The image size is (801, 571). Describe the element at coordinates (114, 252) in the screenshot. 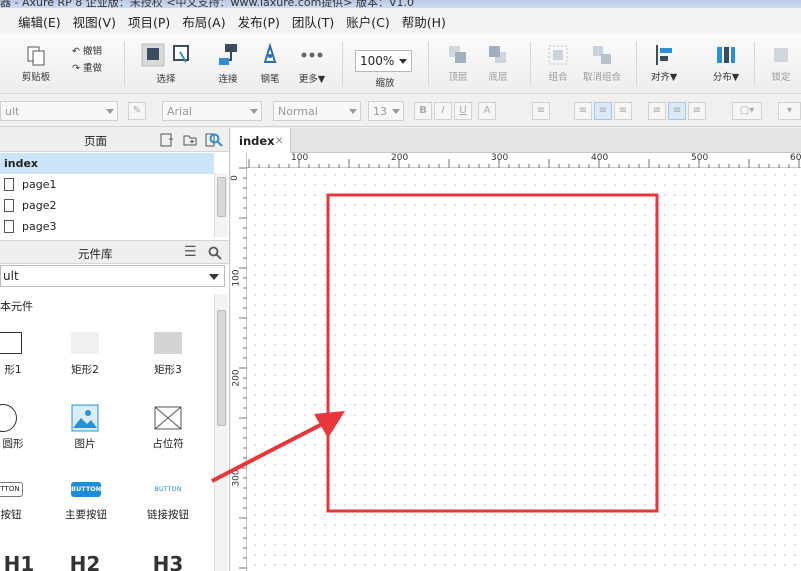

I see `library-panel-header: 元件库 ☰` at that location.